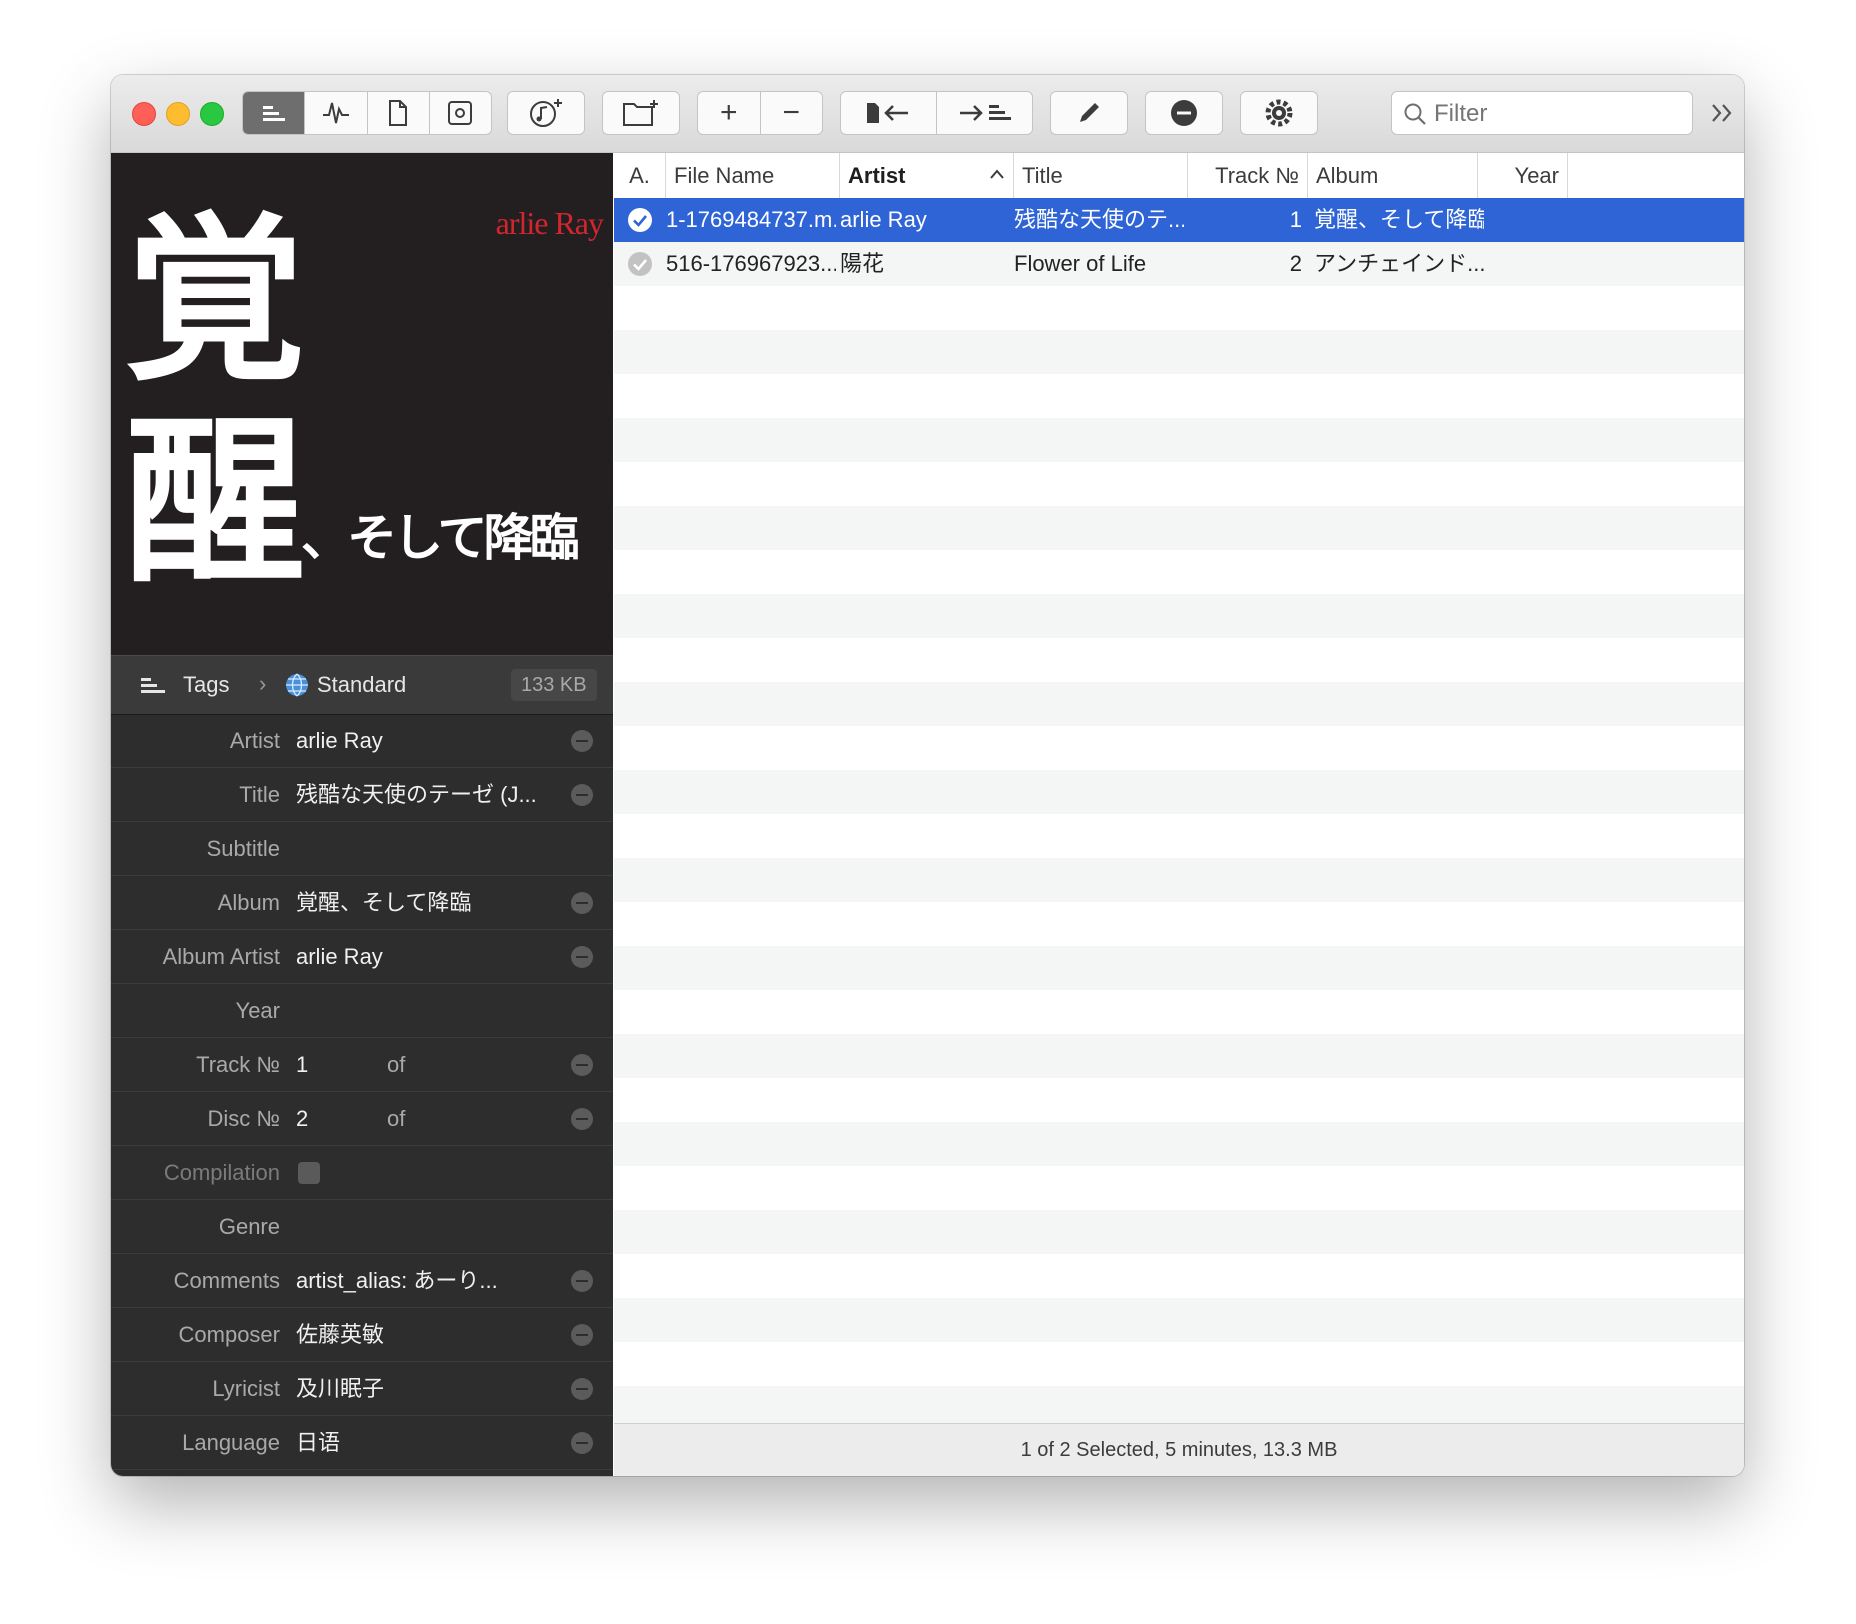  What do you see at coordinates (1295, 263) in the screenshot?
I see `cell-track: 2` at bounding box center [1295, 263].